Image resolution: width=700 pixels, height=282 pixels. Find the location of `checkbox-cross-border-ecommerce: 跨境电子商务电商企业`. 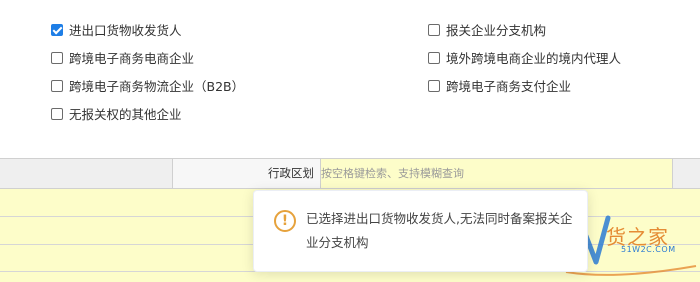

checkbox-cross-border-ecommerce: 跨境电子商务电商企业 is located at coordinates (122, 57).